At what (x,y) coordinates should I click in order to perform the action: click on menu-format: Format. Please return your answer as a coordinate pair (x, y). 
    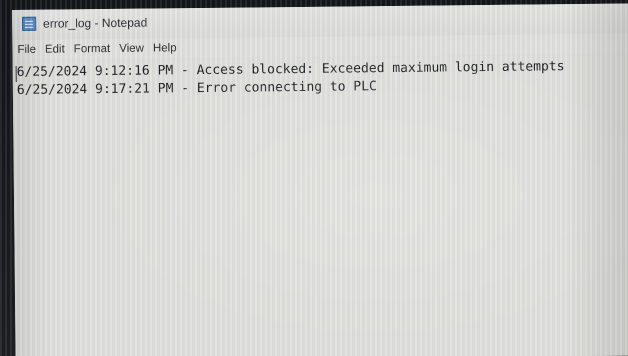
    Looking at the image, I should click on (92, 49).